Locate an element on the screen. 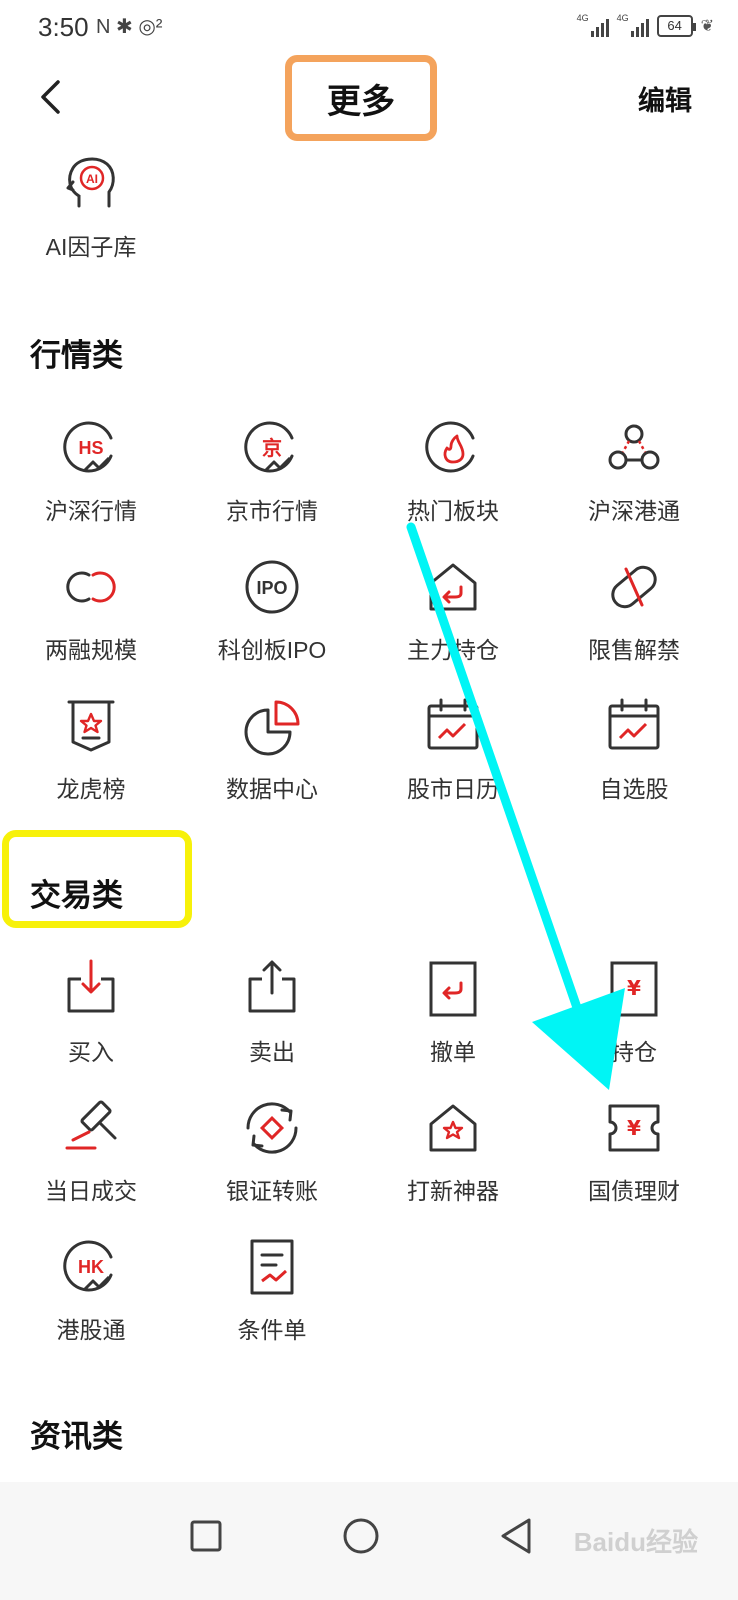 Image resolution: width=738 pixels, height=1600 pixels. item-label: 科创板IPO is located at coordinates (272, 650).